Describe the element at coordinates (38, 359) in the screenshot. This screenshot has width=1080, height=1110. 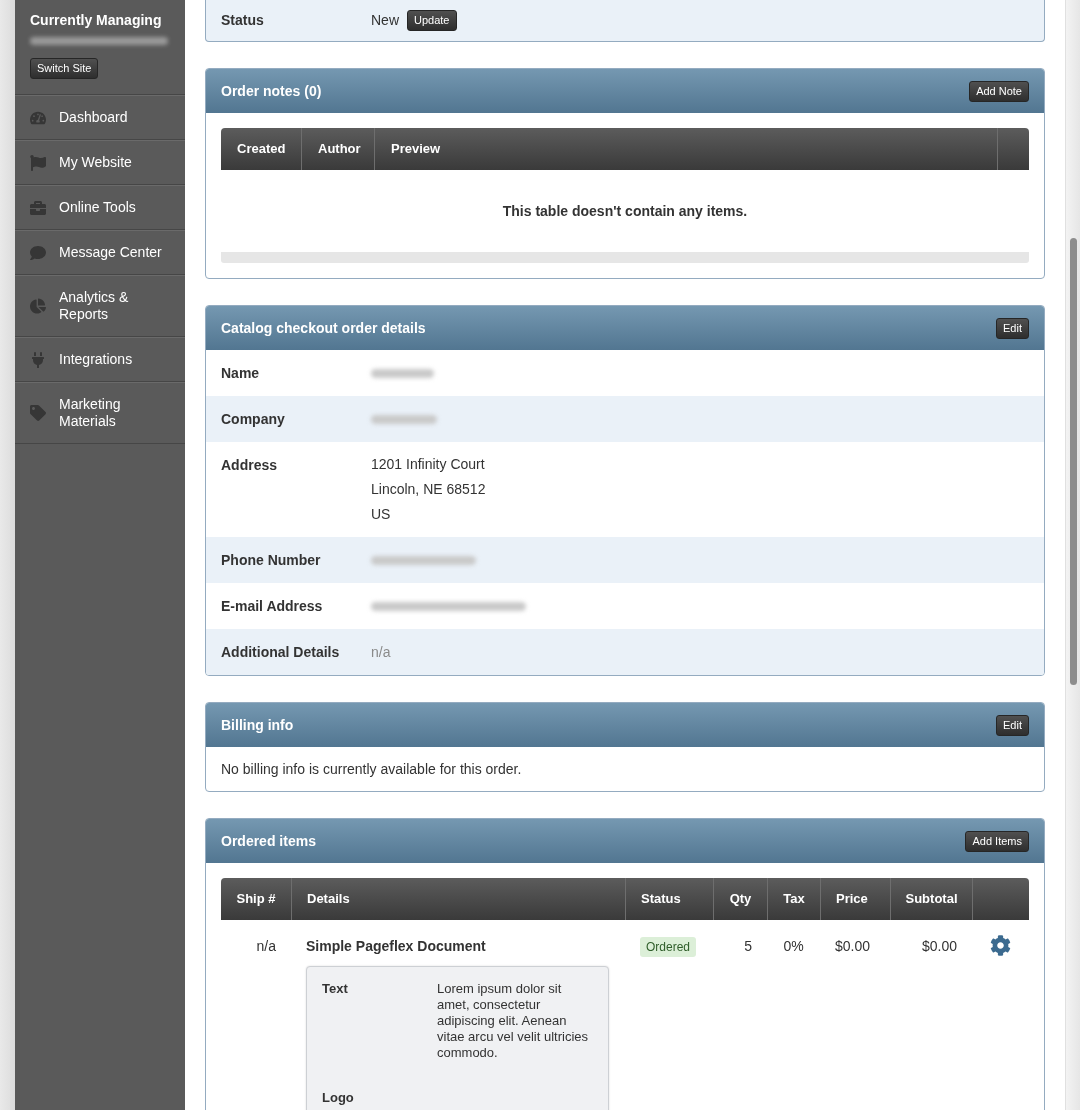
I see `plug-icon` at that location.